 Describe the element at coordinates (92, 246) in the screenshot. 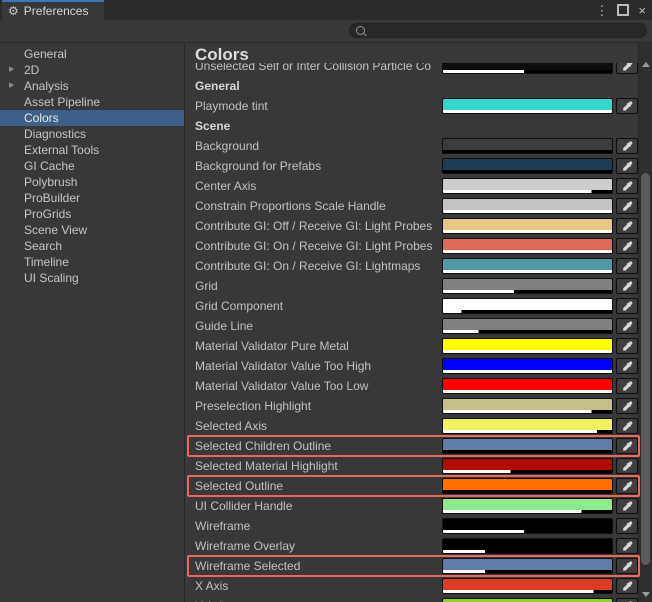

I see `sidebar-item-search: Search` at that location.